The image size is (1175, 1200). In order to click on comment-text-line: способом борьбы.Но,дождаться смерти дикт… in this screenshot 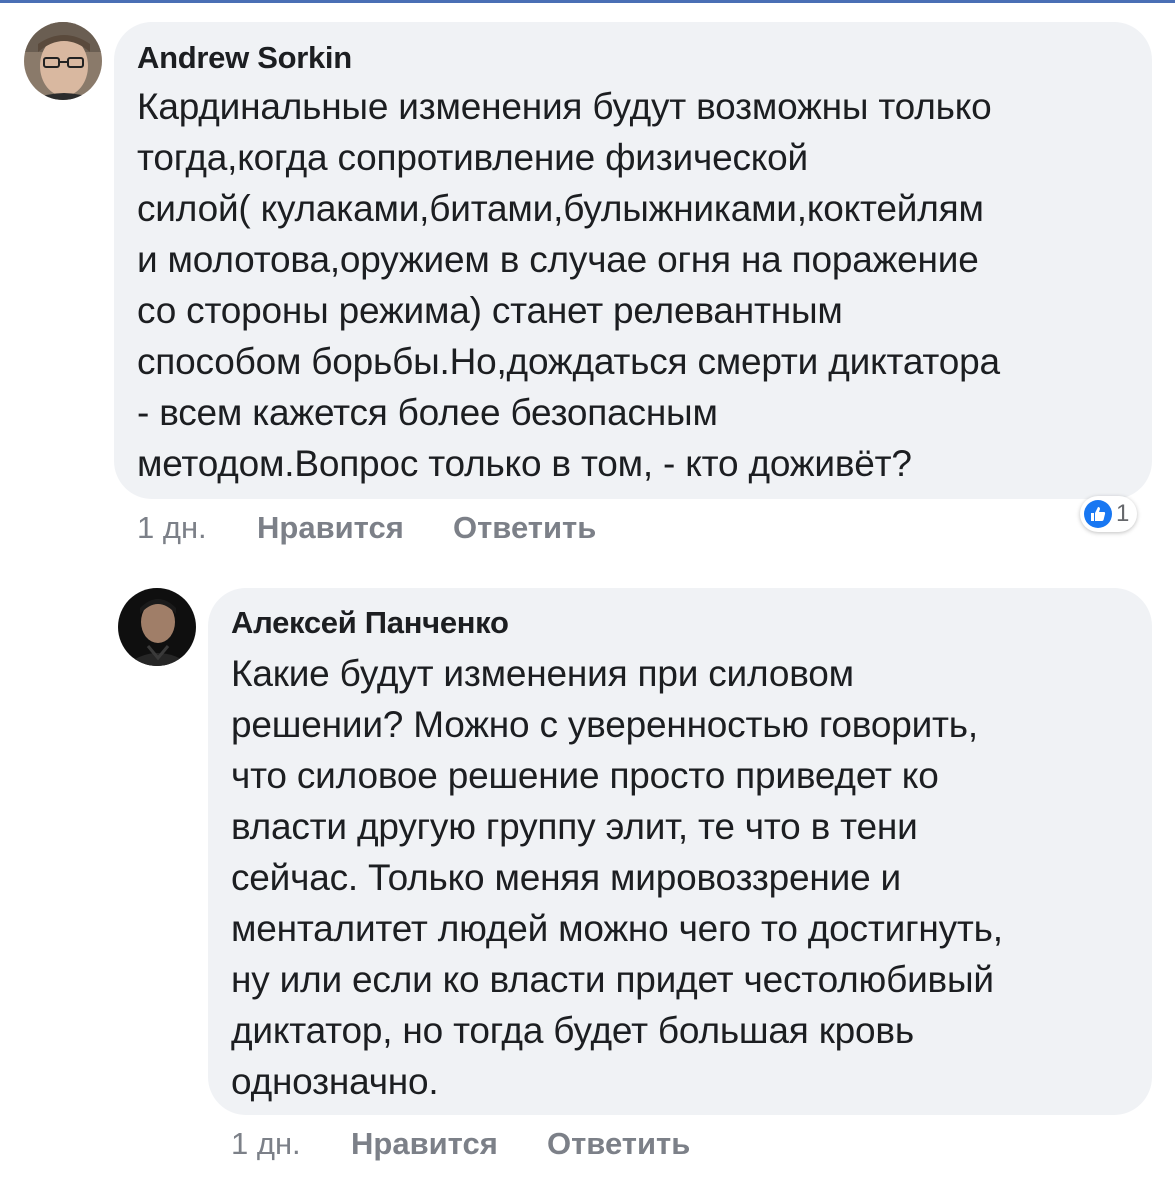, I will do `click(568, 361)`.